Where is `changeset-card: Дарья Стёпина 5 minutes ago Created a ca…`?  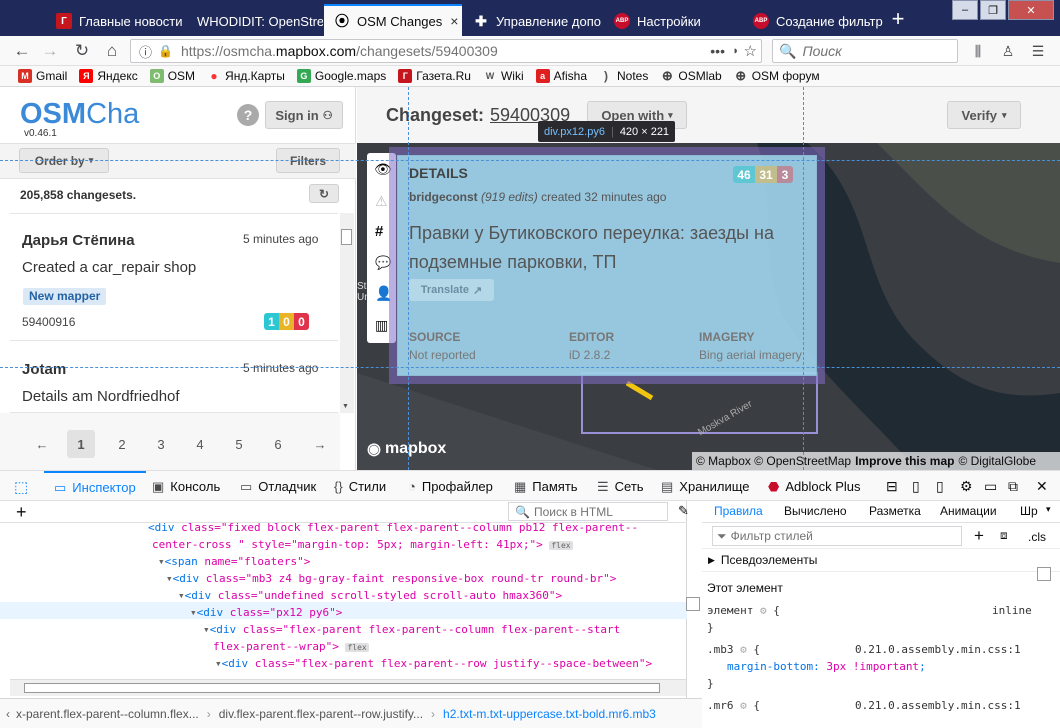 changeset-card: Дарья Стёпина 5 minutes ago Created a ca… is located at coordinates (174, 277).